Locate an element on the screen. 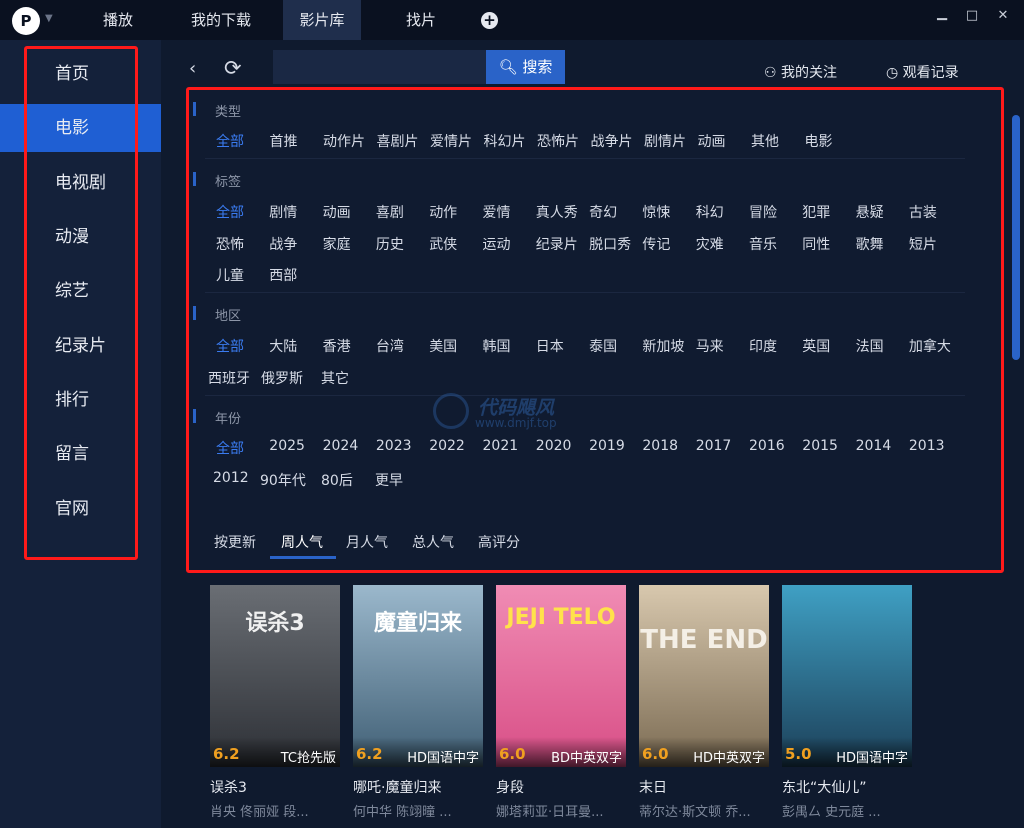 This screenshot has height=828, width=1024. filter-region-option: 法国 is located at coordinates (870, 346).